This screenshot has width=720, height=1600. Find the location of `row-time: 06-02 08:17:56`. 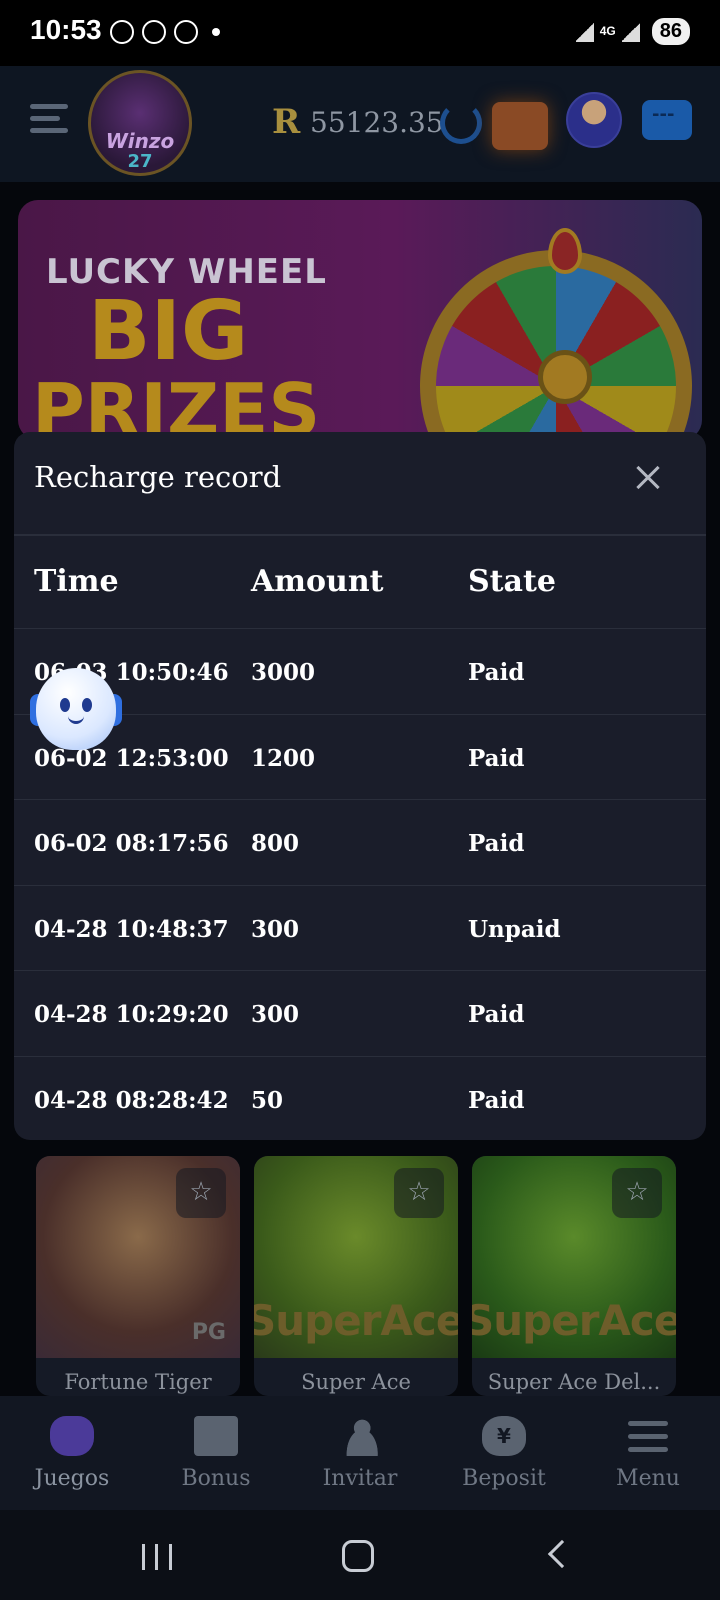

row-time: 06-02 08:17:56 is located at coordinates (131, 843).